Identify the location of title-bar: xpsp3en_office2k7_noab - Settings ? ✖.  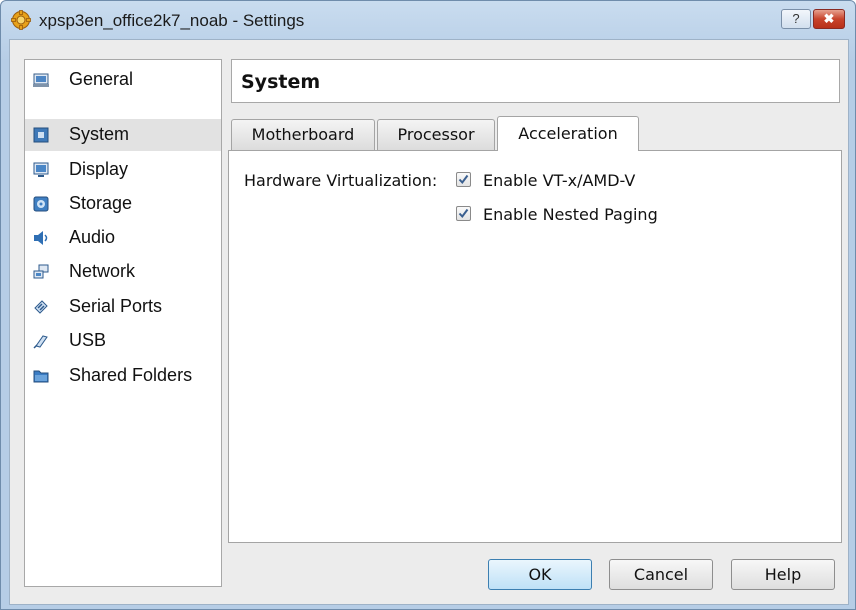
(428, 20).